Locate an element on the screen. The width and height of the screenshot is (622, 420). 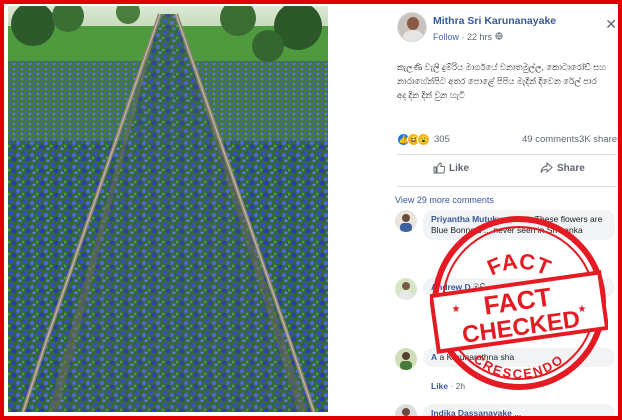
thumbs-up-icon is located at coordinates (439, 168).